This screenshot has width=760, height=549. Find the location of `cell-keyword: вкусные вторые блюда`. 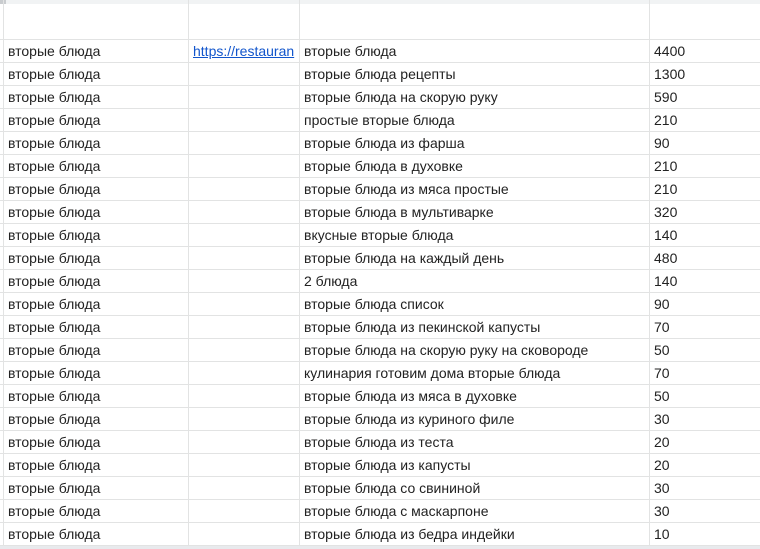

cell-keyword: вкусные вторые блюда is located at coordinates (476, 235).